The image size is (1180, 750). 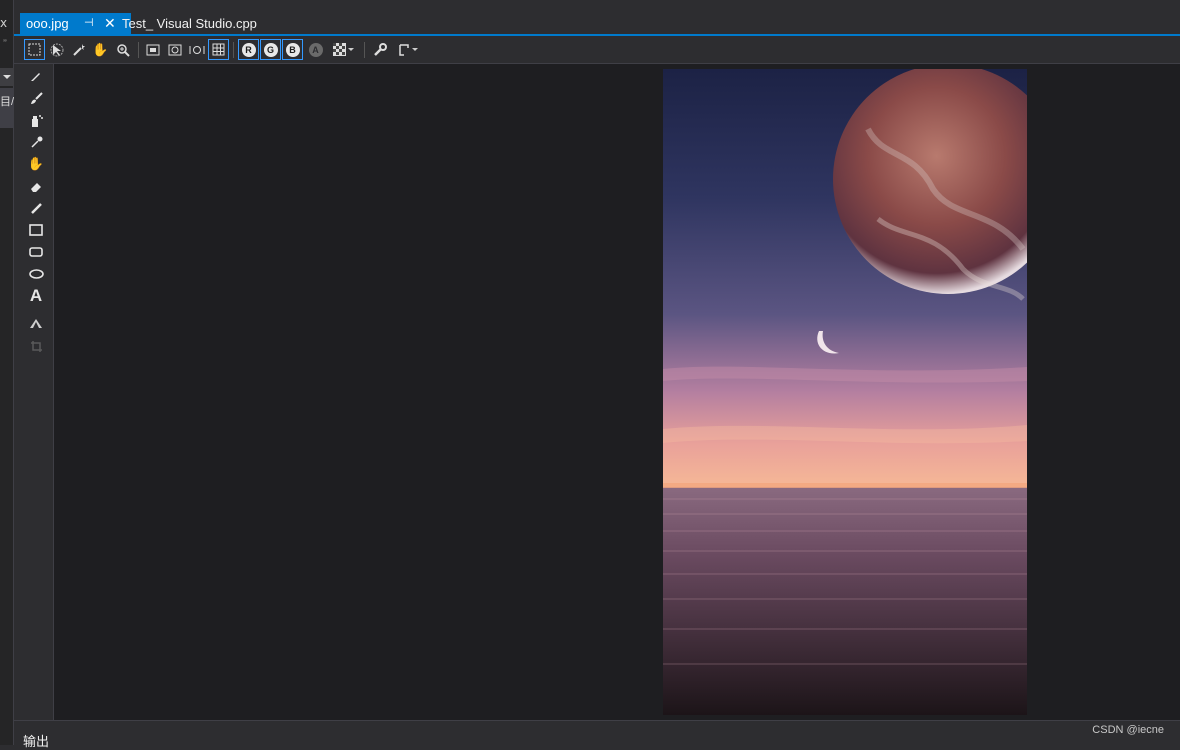 What do you see at coordinates (36, 76) in the screenshot?
I see `pencil-icon` at bounding box center [36, 76].